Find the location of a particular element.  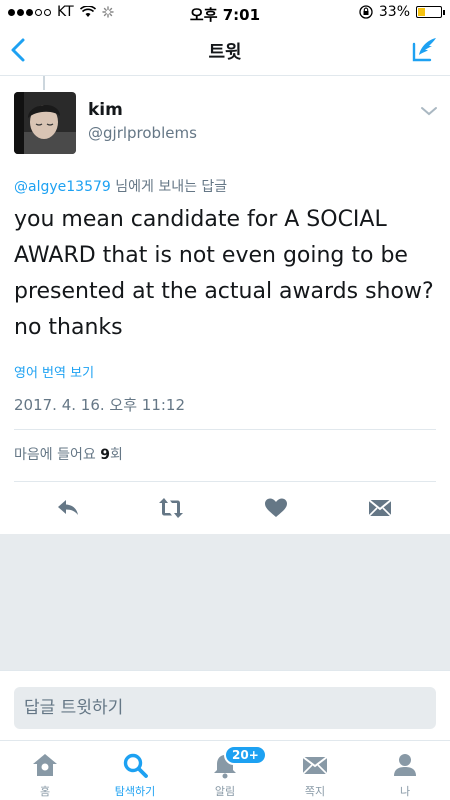

chevron-down-icon is located at coordinates (429, 111).